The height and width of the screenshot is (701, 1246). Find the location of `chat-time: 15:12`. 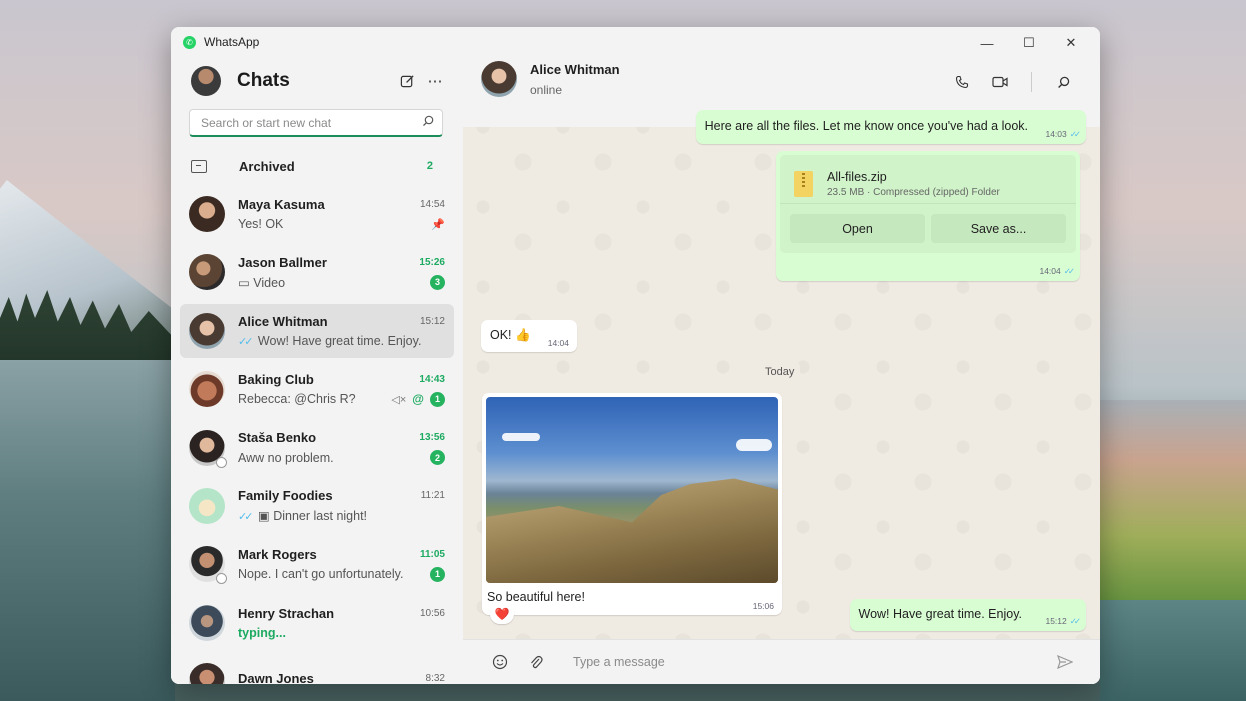

chat-time: 15:12 is located at coordinates (432, 321).